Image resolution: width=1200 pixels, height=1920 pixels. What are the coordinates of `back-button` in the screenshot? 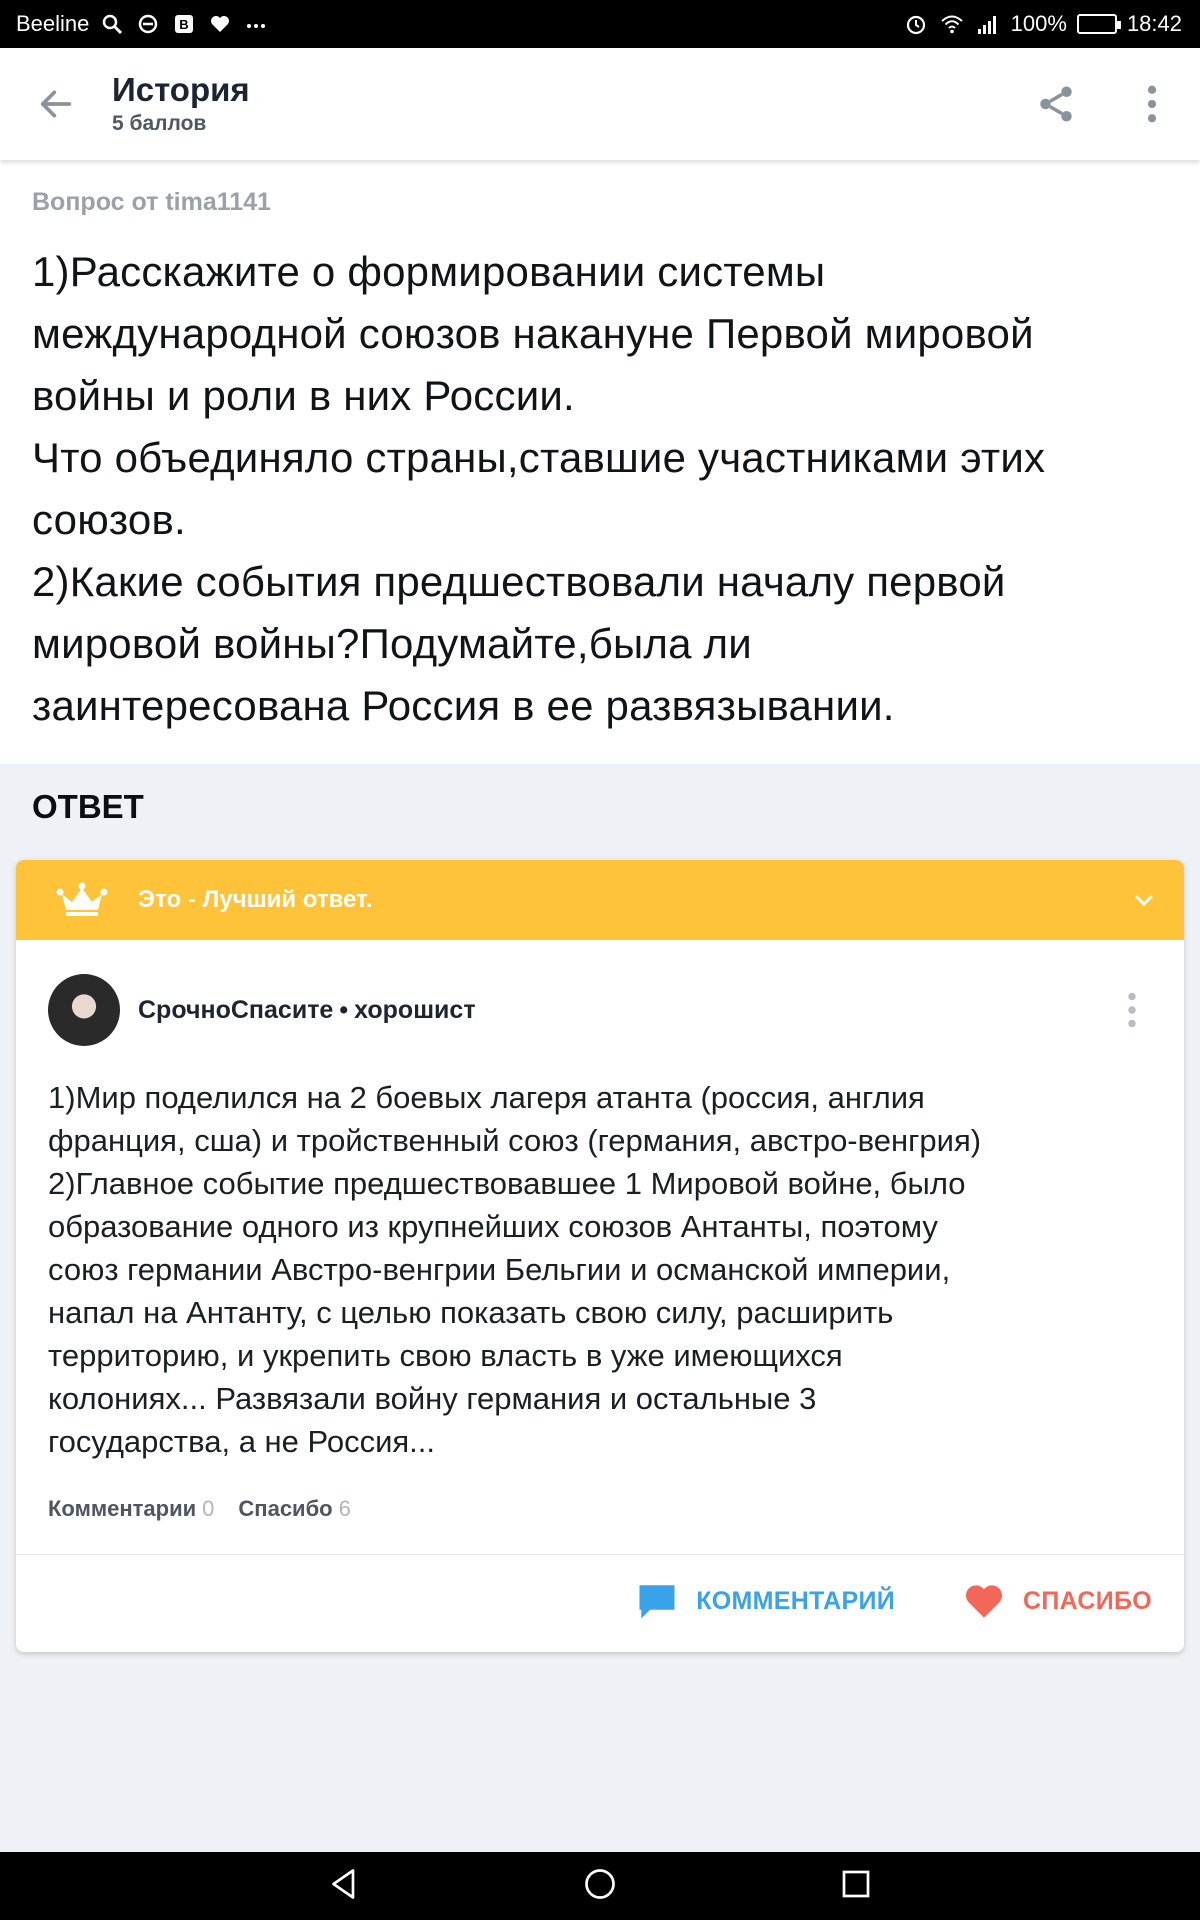 It's located at (56, 104).